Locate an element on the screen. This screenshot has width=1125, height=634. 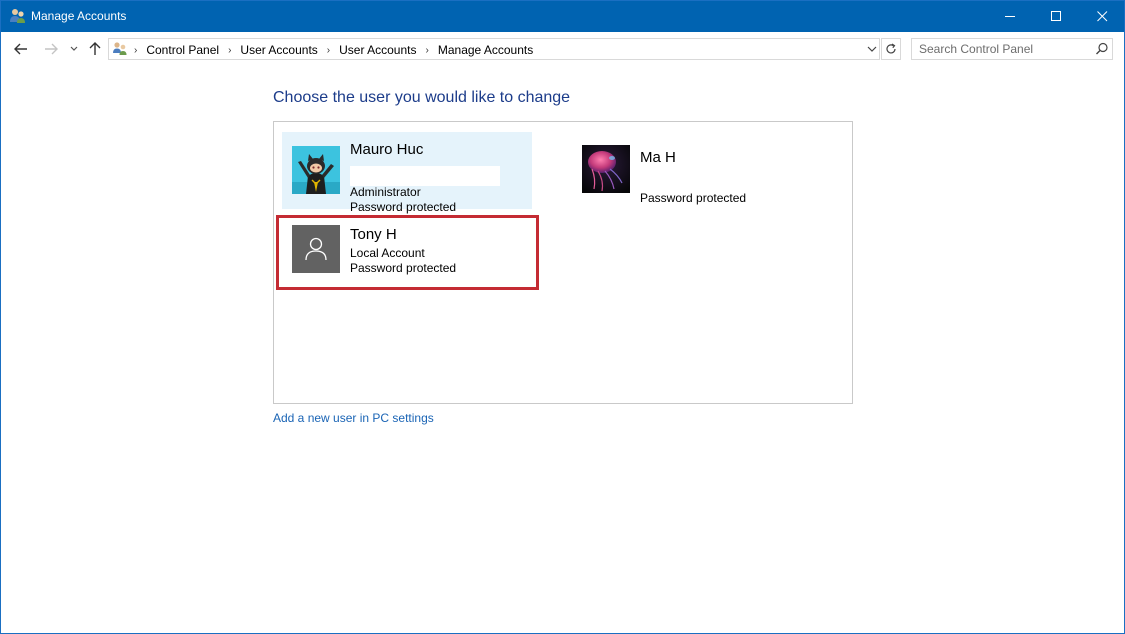
chevron-down-icon is located at coordinates (74, 48).